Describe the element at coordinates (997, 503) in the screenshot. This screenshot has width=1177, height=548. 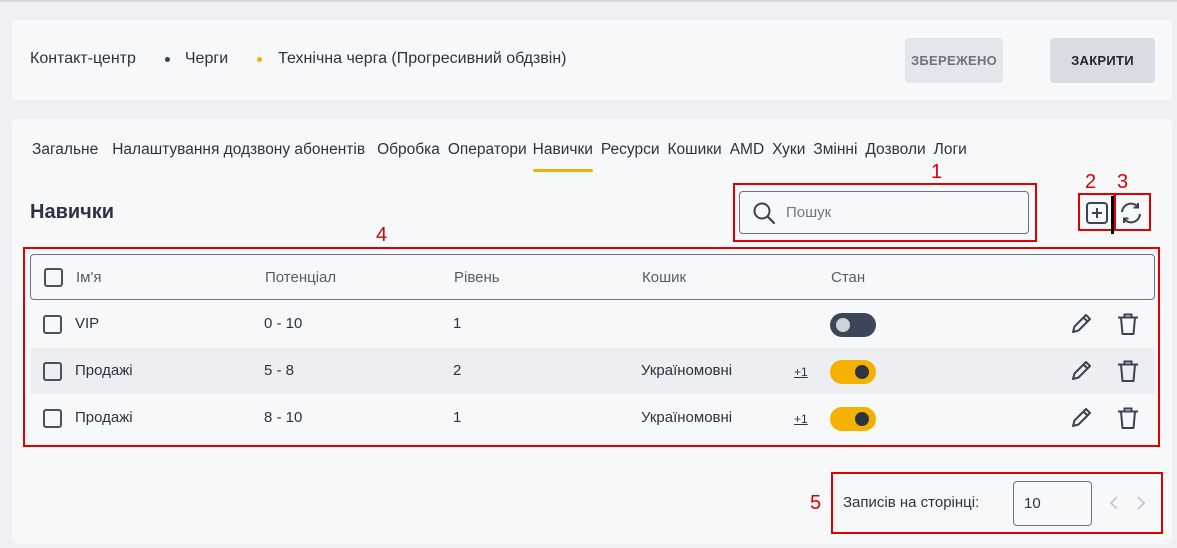
I see `annotation-box-pagination` at that location.